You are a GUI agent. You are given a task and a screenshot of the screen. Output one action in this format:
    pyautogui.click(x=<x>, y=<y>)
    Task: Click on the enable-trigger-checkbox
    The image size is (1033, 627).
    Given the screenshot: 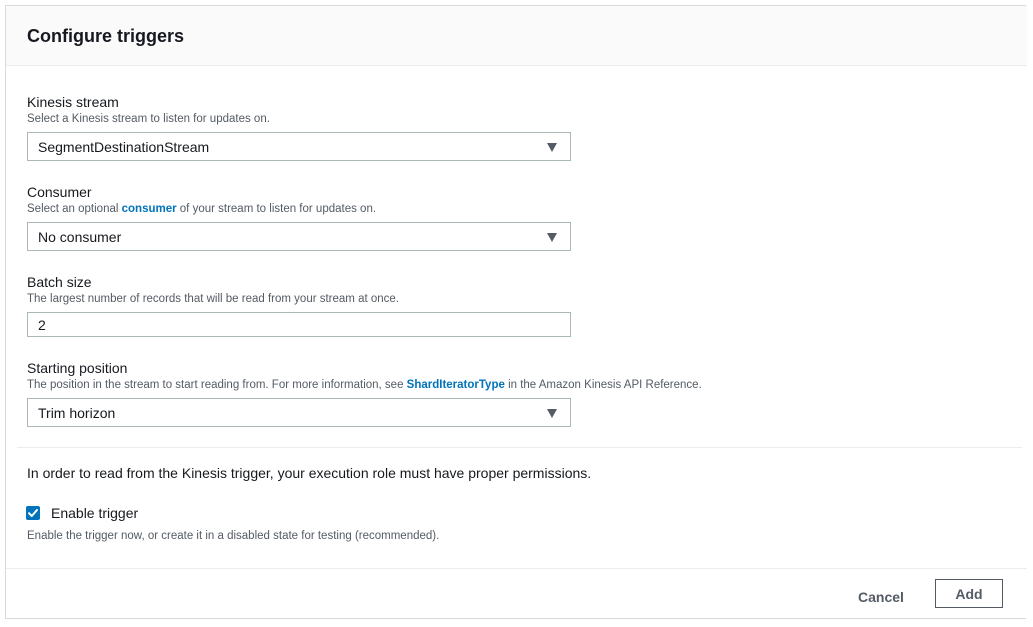 What is the action you would take?
    pyautogui.click(x=33, y=513)
    